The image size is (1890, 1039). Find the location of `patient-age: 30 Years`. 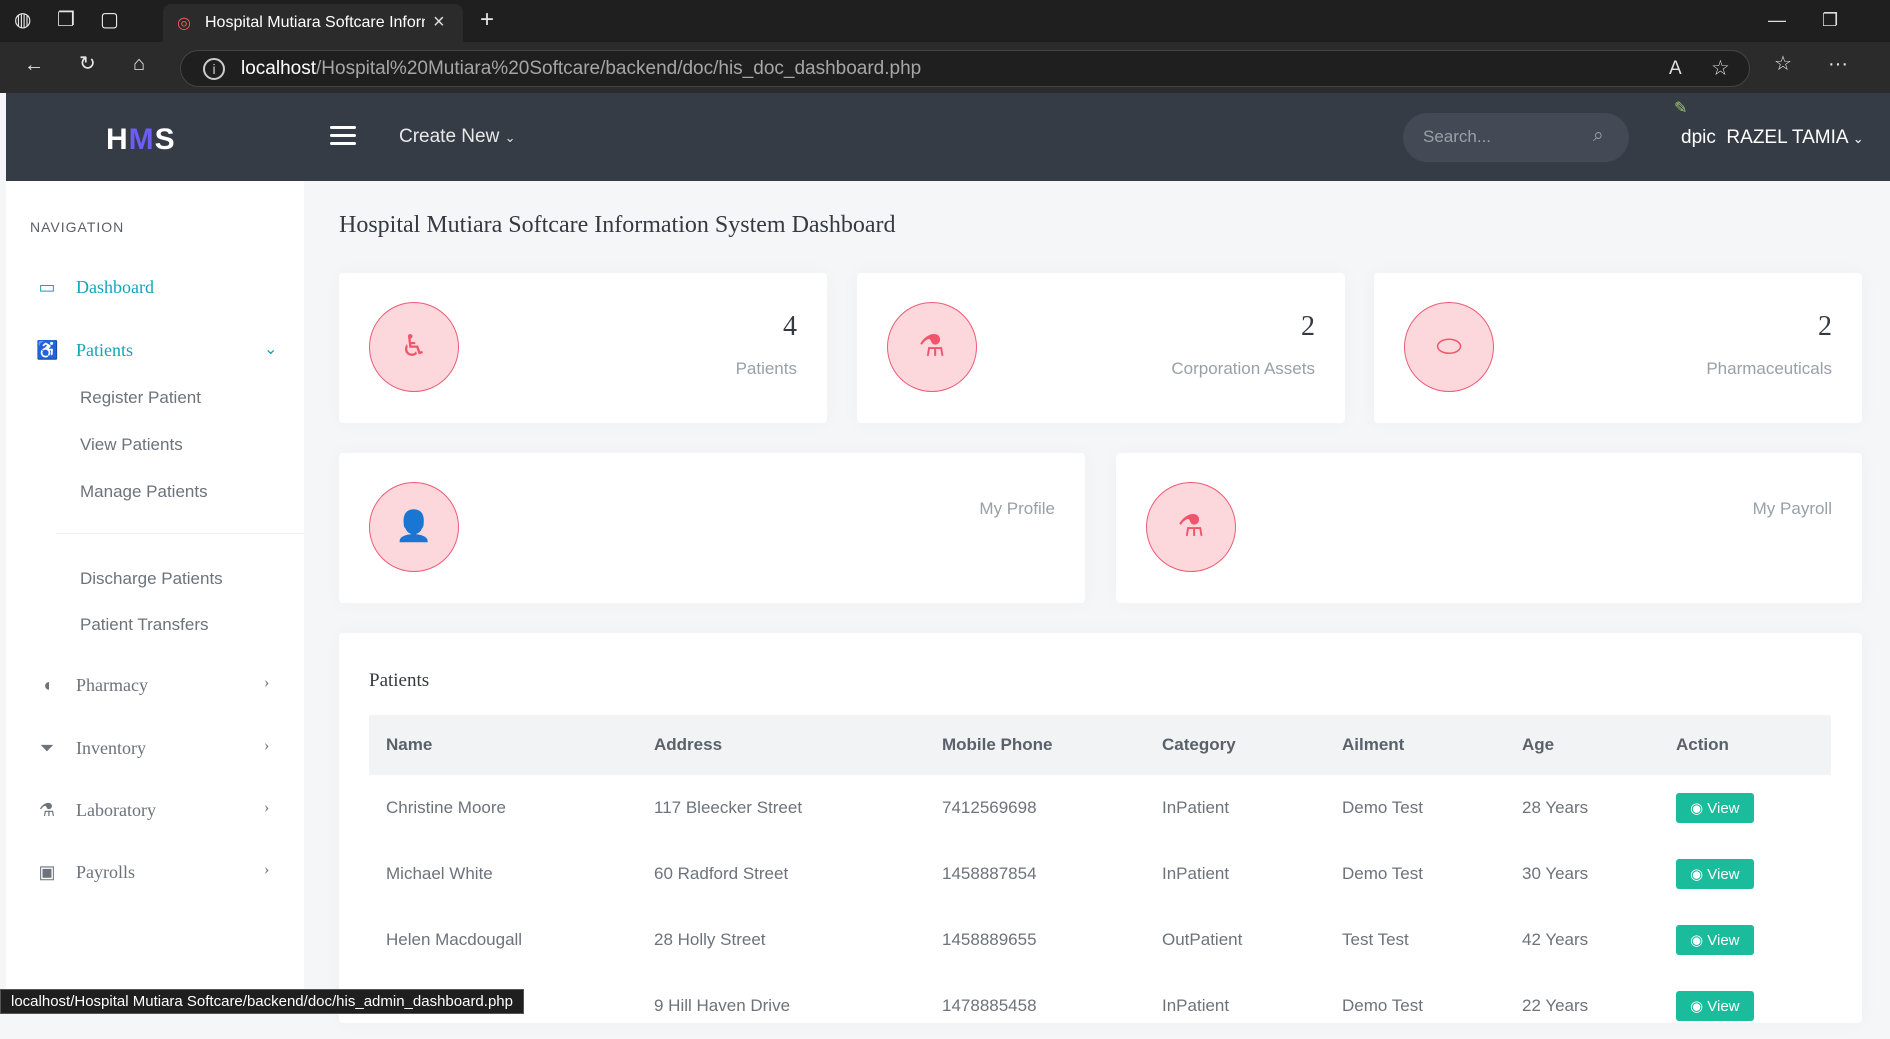

patient-age: 30 Years is located at coordinates (1555, 873).